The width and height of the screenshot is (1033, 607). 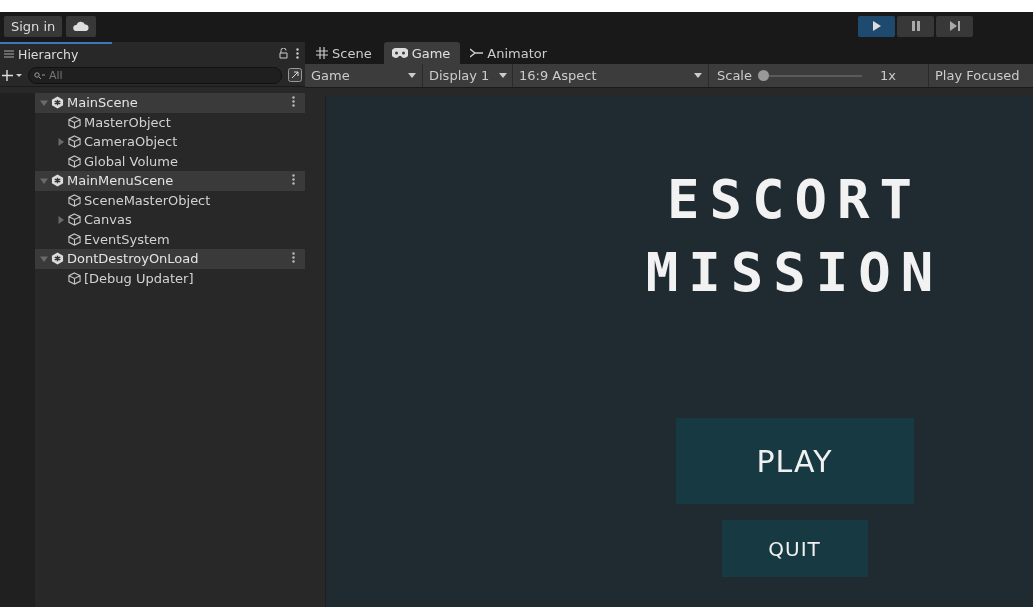 What do you see at coordinates (510, 53) in the screenshot?
I see `view-tab: Animator` at bounding box center [510, 53].